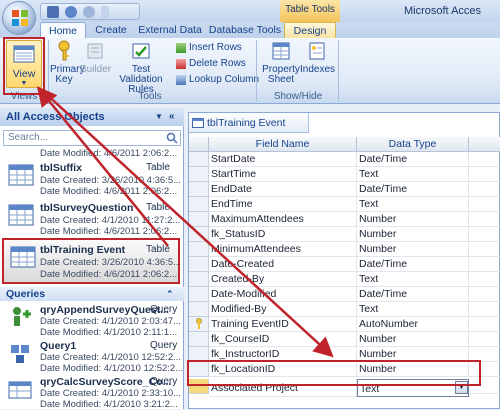 Image resolution: width=500 pixels, height=410 pixels. I want to click on undo-icon, so click(71, 11).